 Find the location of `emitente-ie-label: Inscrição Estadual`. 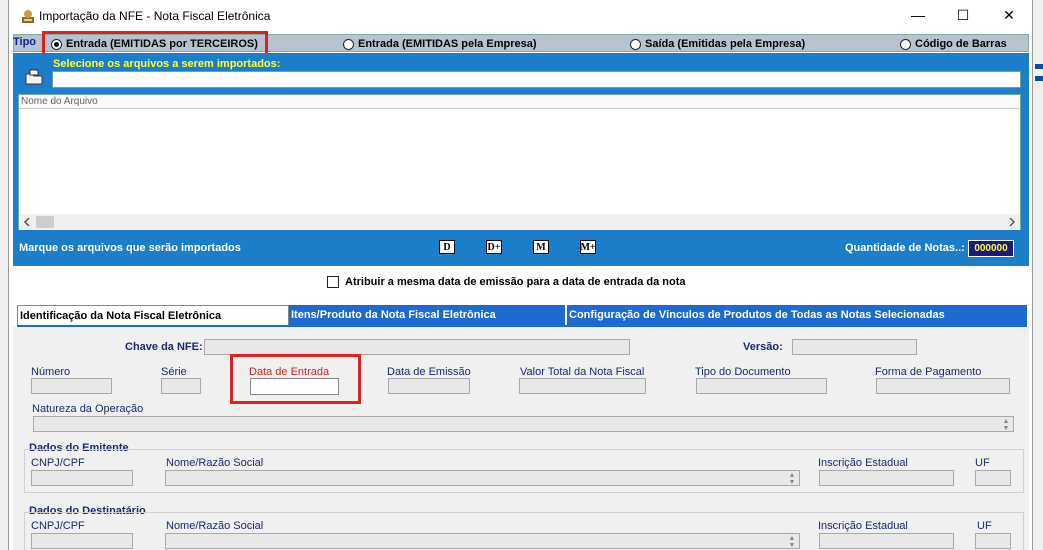

emitente-ie-label: Inscrição Estadual is located at coordinates (863, 463).